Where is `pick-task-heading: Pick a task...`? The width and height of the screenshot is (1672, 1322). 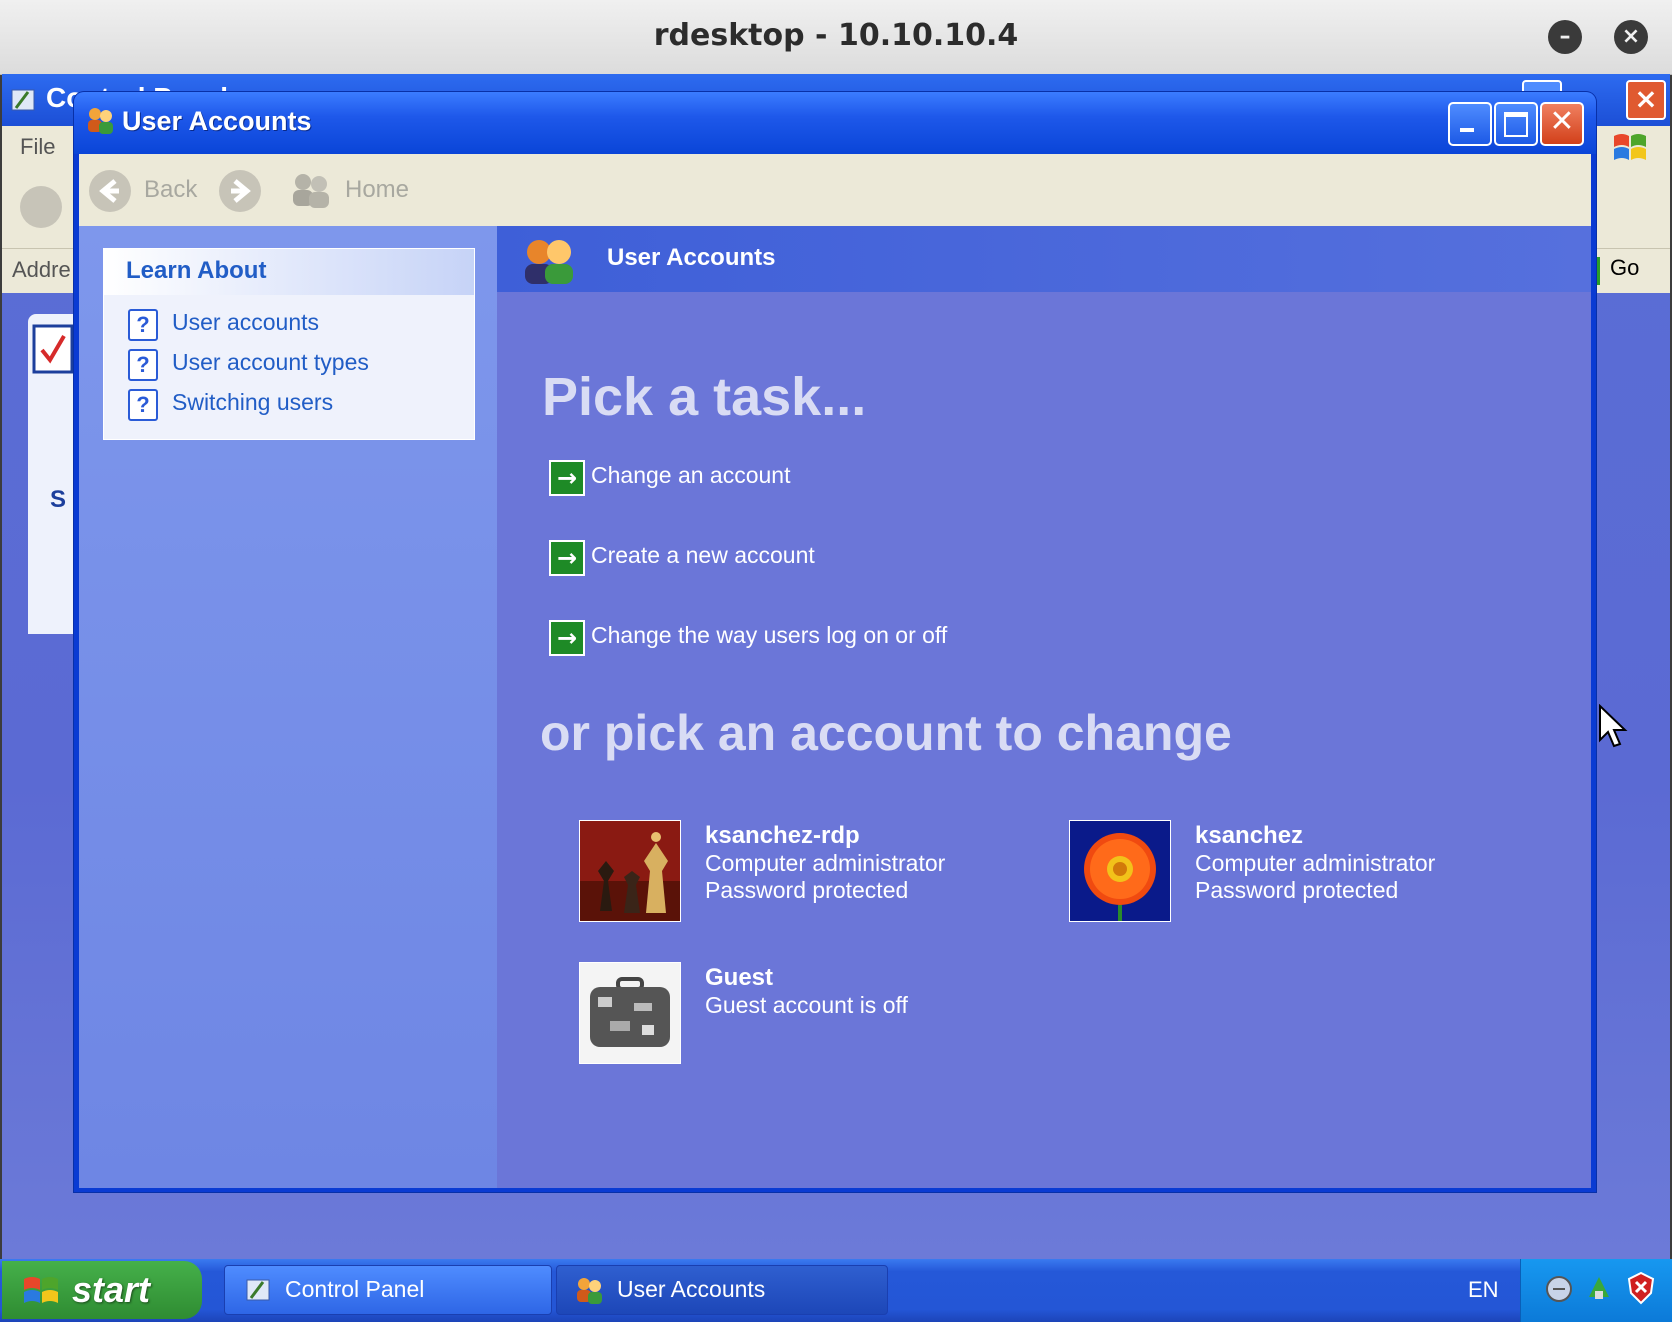 pick-task-heading: Pick a task... is located at coordinates (704, 397).